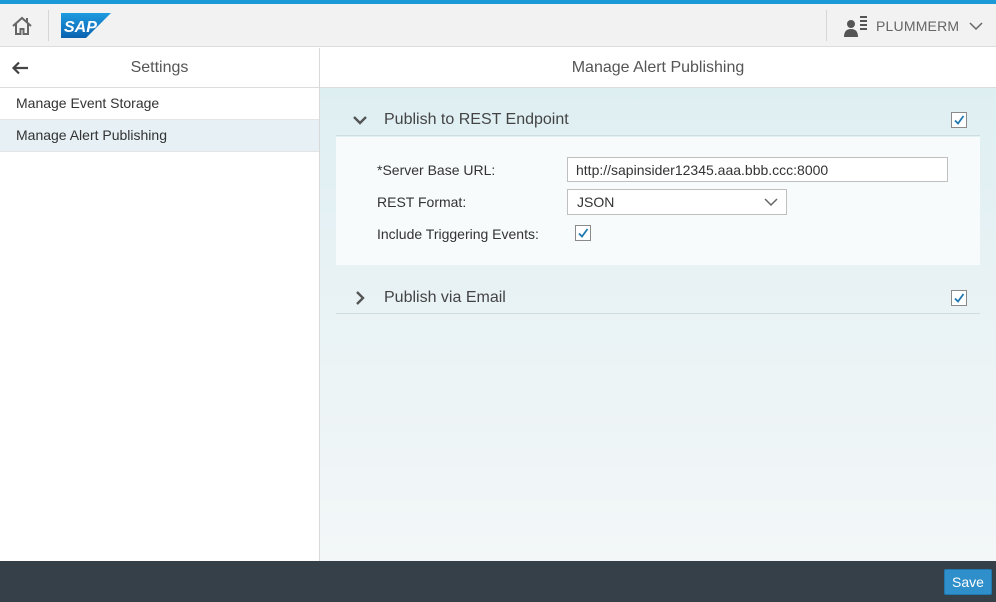 This screenshot has width=996, height=602. What do you see at coordinates (422, 202) in the screenshot?
I see `rest-format-label: REST Format:` at bounding box center [422, 202].